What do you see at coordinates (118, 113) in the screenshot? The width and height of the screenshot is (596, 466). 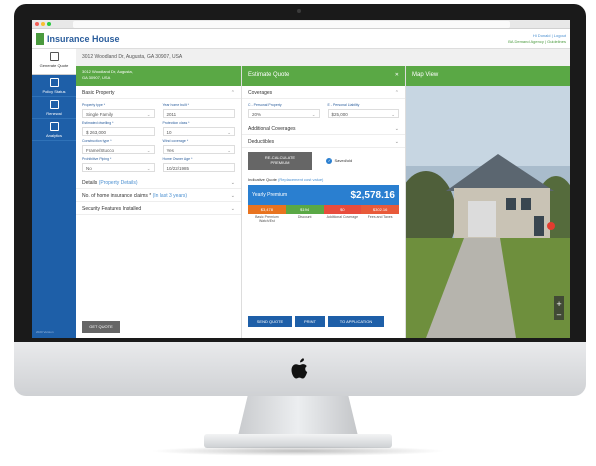 I see `field-input: Single Family ⌄` at bounding box center [118, 113].